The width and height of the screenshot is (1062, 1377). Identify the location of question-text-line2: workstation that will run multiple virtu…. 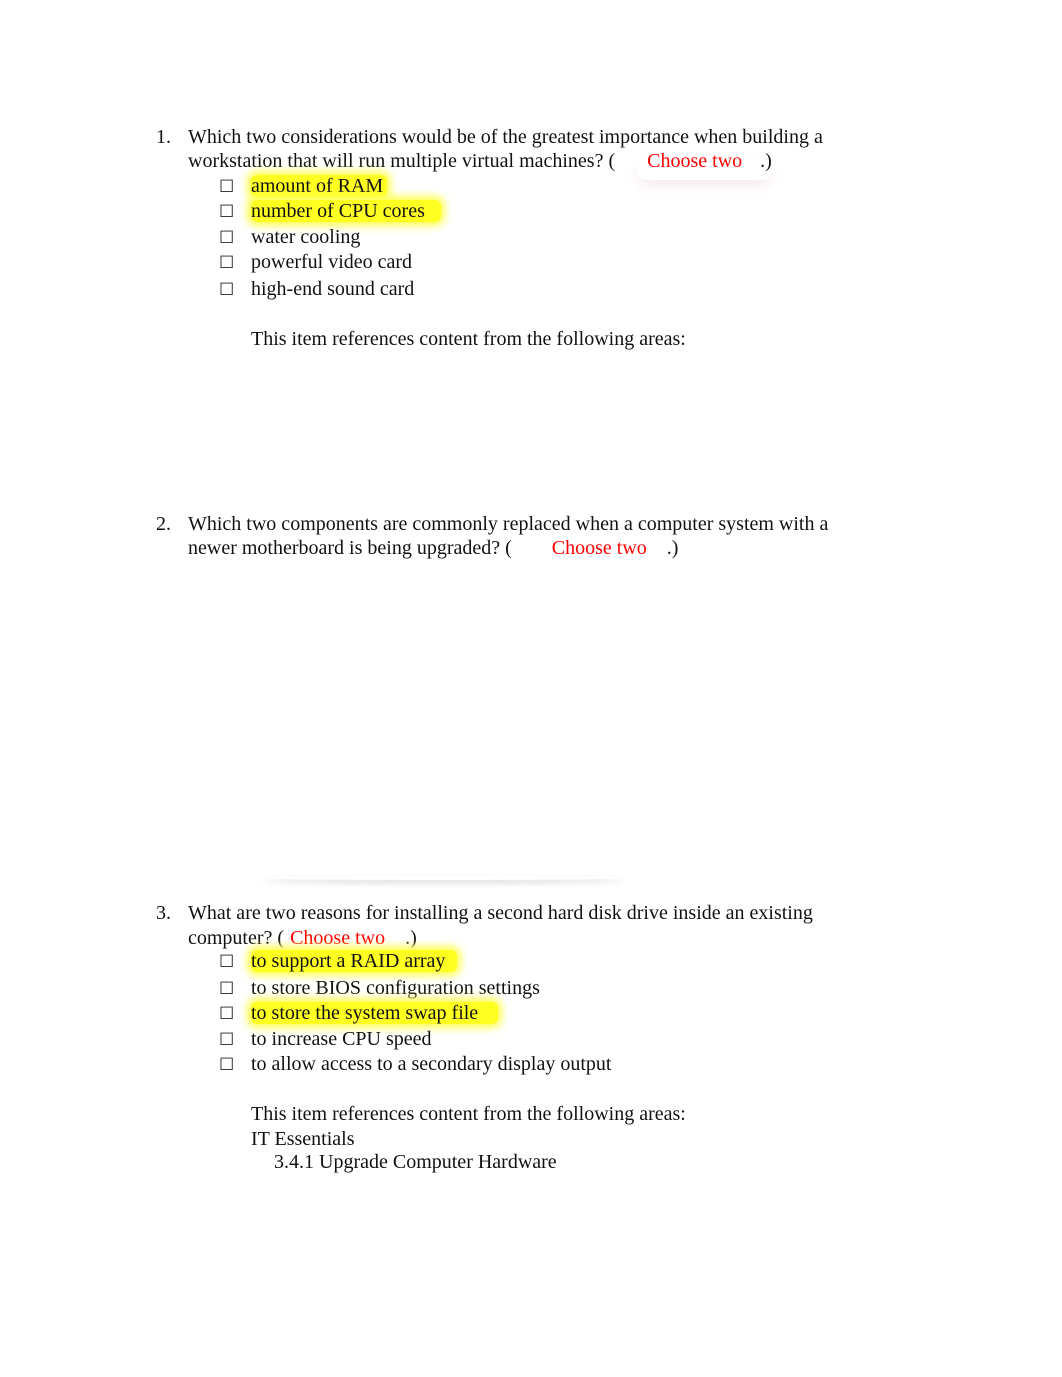
(480, 161).